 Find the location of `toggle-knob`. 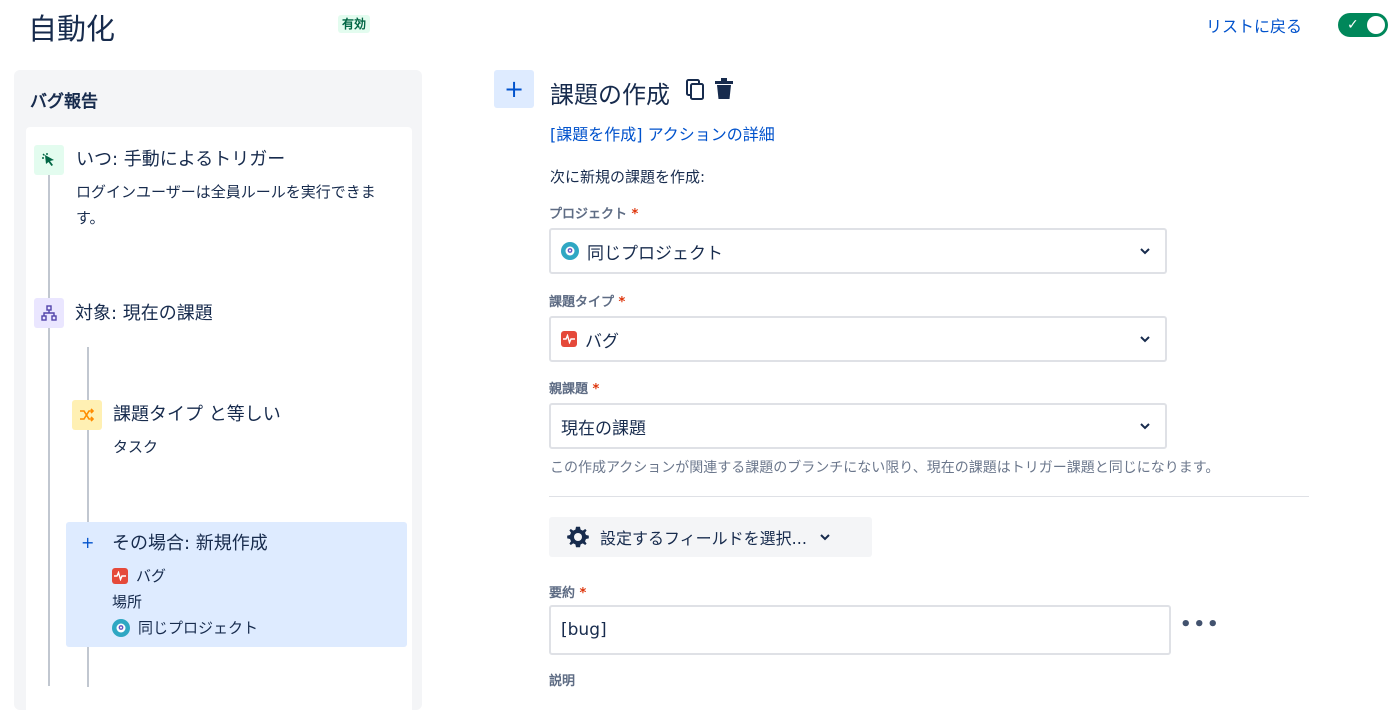

toggle-knob is located at coordinates (1376, 25).